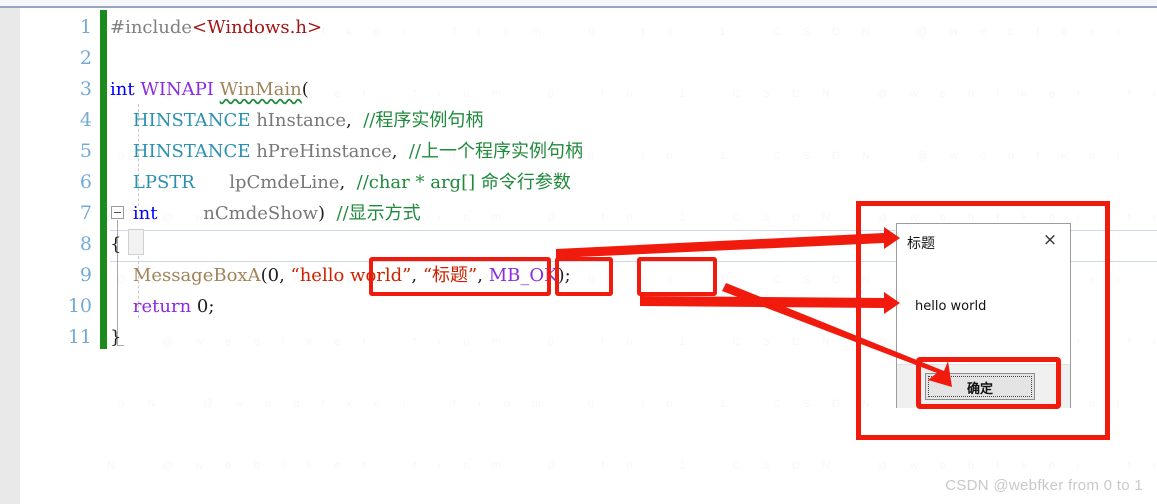 This screenshot has width=1157, height=504. What do you see at coordinates (260, 89) in the screenshot?
I see `code-token-error: WinMain` at bounding box center [260, 89].